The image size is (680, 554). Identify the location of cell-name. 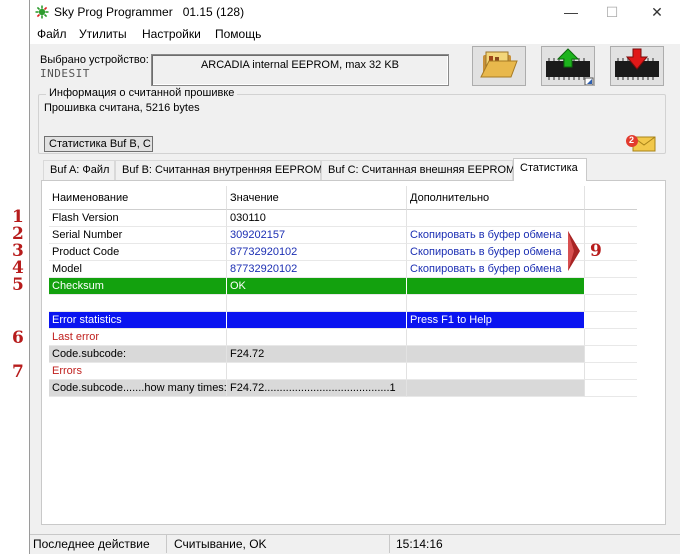
(138, 303).